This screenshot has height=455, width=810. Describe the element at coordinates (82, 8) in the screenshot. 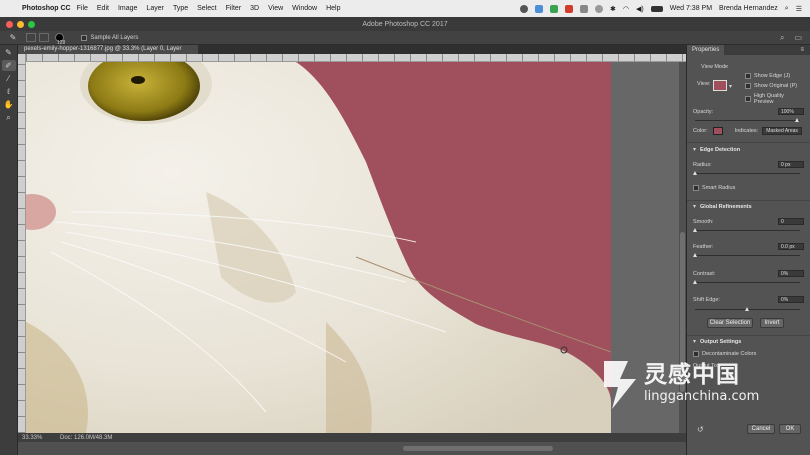

I see `menu-file: File` at that location.